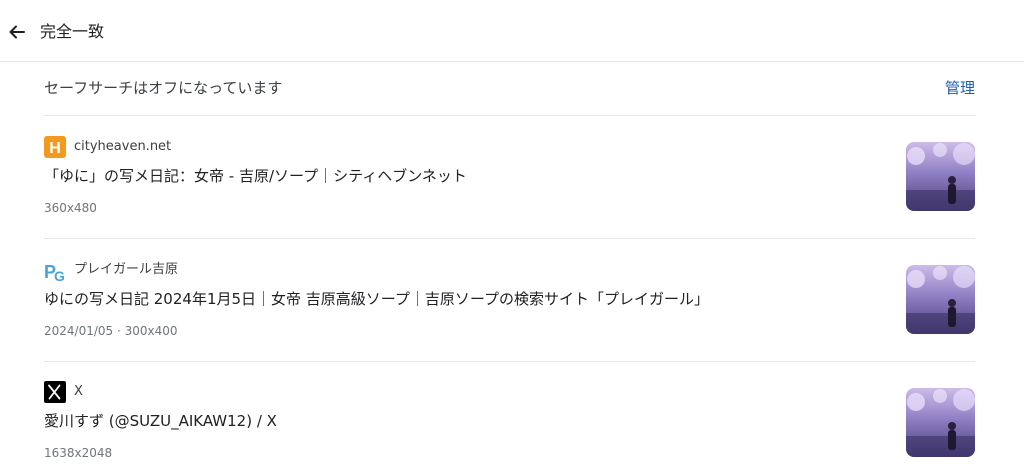 This screenshot has height=476, width=1024. What do you see at coordinates (512, 31) in the screenshot?
I see `top-bar: 完全一致` at bounding box center [512, 31].